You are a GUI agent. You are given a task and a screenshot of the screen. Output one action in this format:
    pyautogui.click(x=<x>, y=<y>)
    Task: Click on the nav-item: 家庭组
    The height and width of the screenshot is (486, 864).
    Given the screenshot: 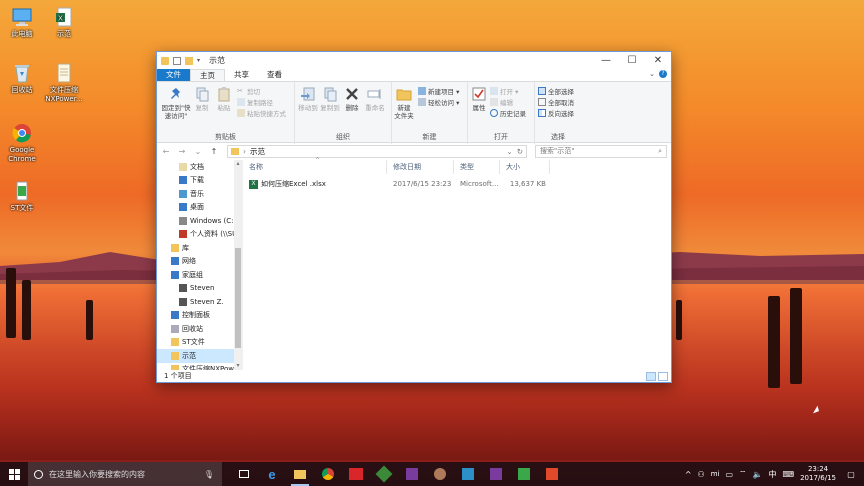 What is the action you would take?
    pyautogui.click(x=199, y=275)
    